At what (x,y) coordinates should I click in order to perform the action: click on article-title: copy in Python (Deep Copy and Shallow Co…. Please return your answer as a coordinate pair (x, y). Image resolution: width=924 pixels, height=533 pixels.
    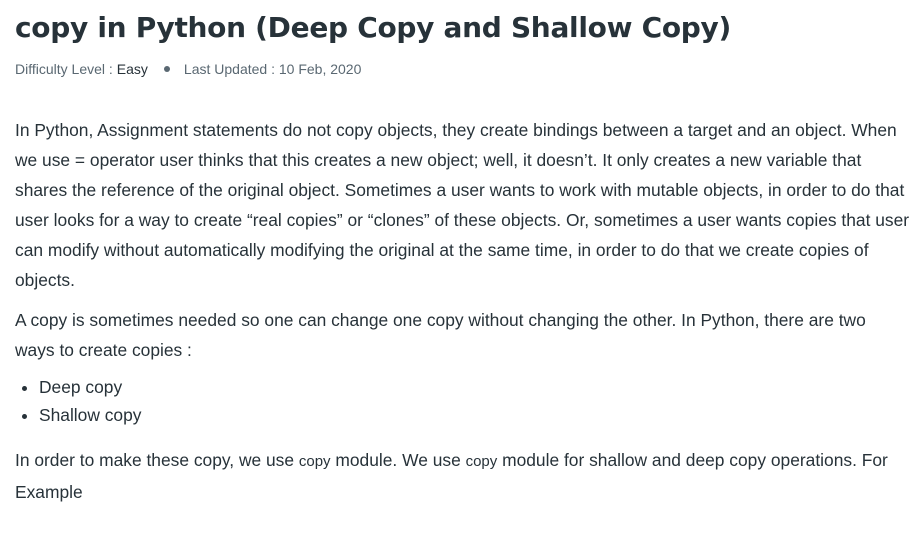
    Looking at the image, I should click on (373, 27).